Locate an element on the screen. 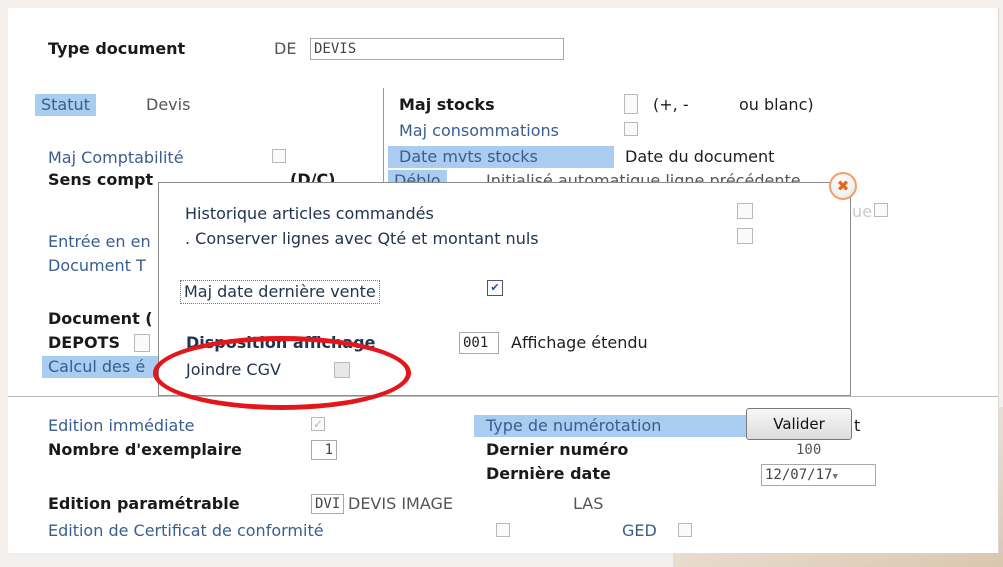  calcul-label: Calcul des é is located at coordinates (104, 367).